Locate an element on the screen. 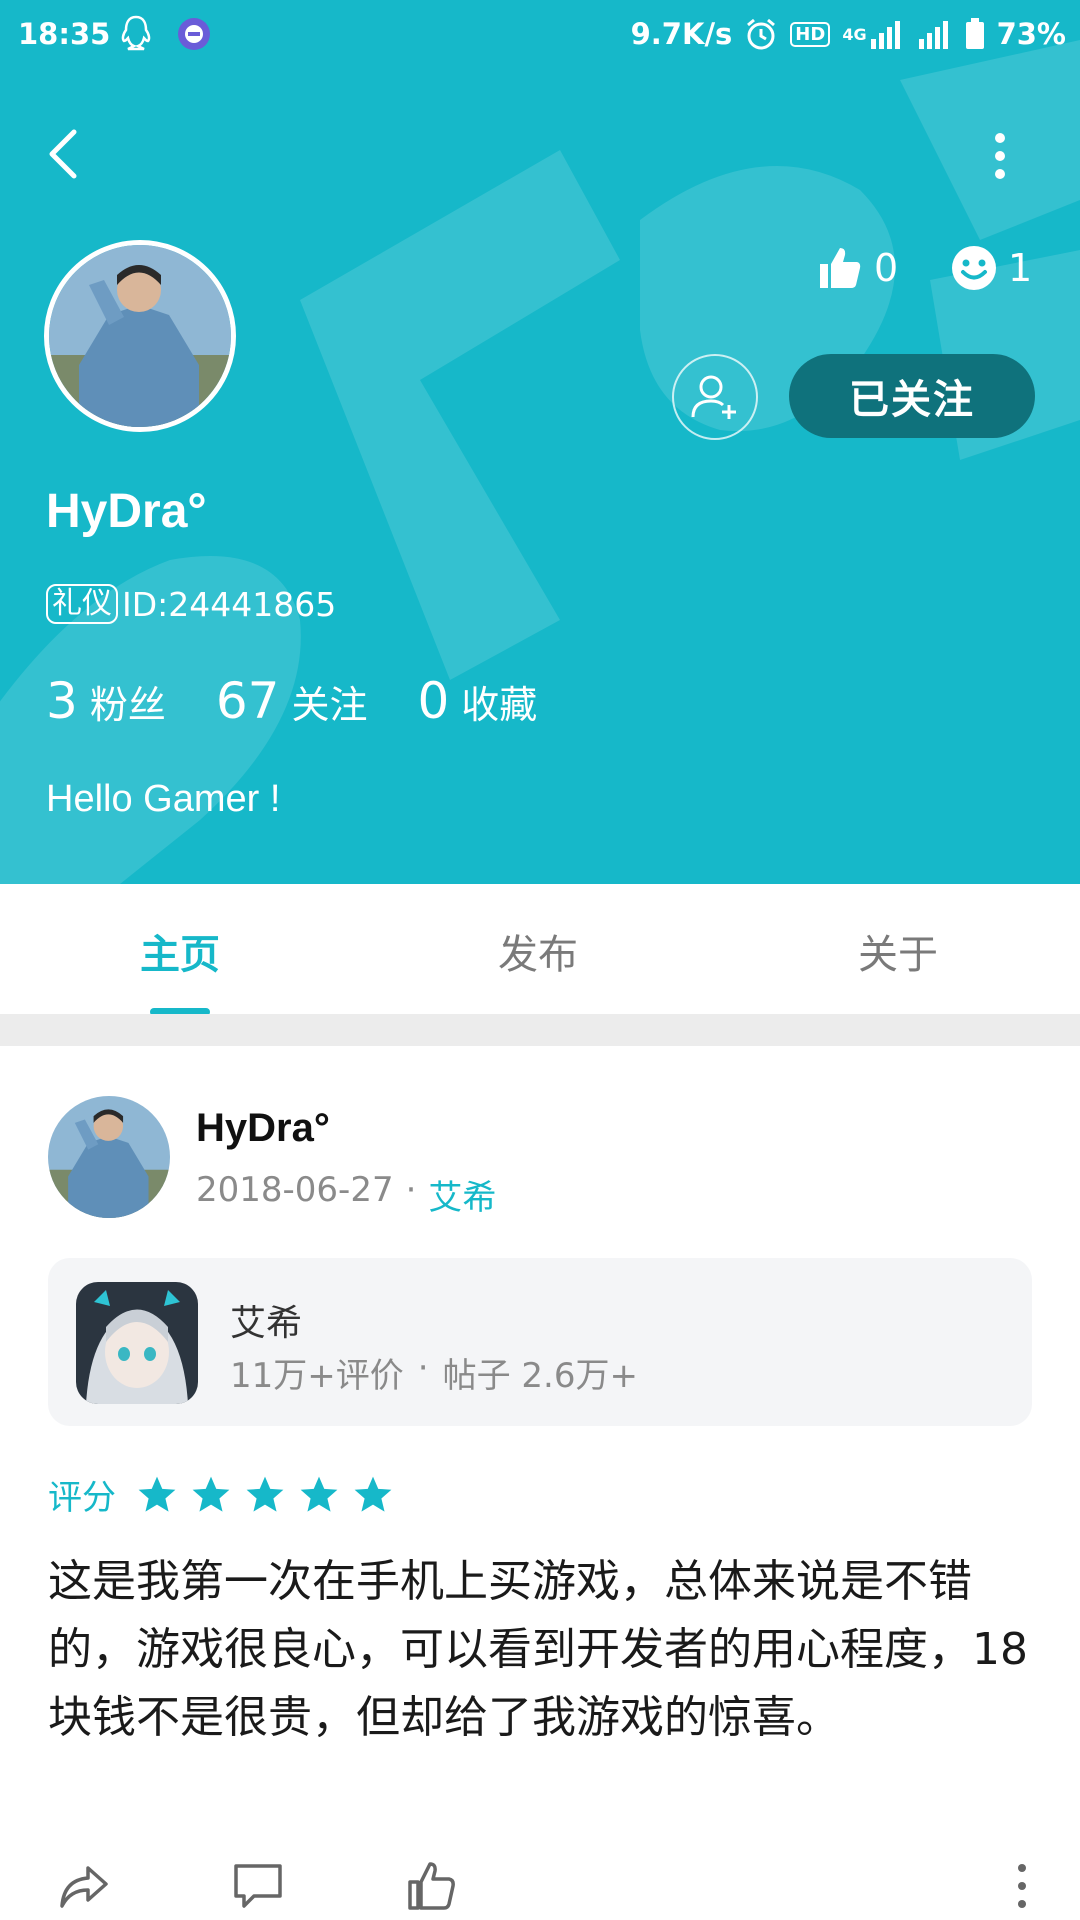  id-row: 礼仪 ID:24441865 is located at coordinates (191, 604).